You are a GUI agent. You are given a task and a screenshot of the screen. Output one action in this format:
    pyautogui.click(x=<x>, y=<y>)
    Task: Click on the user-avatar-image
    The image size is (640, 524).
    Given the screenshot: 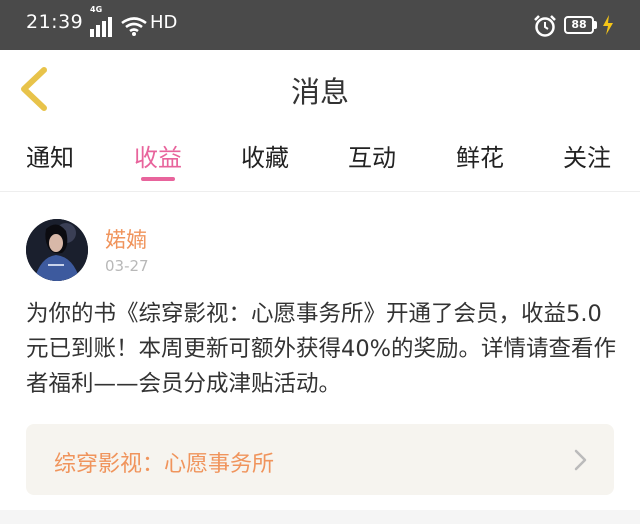 What is the action you would take?
    pyautogui.click(x=57, y=250)
    